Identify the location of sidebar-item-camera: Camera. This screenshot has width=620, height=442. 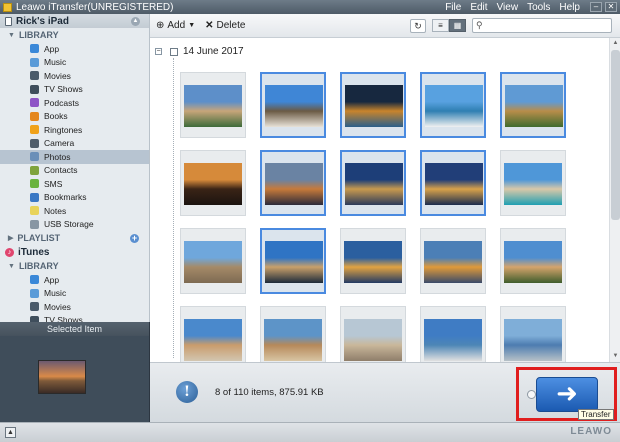
(74, 144).